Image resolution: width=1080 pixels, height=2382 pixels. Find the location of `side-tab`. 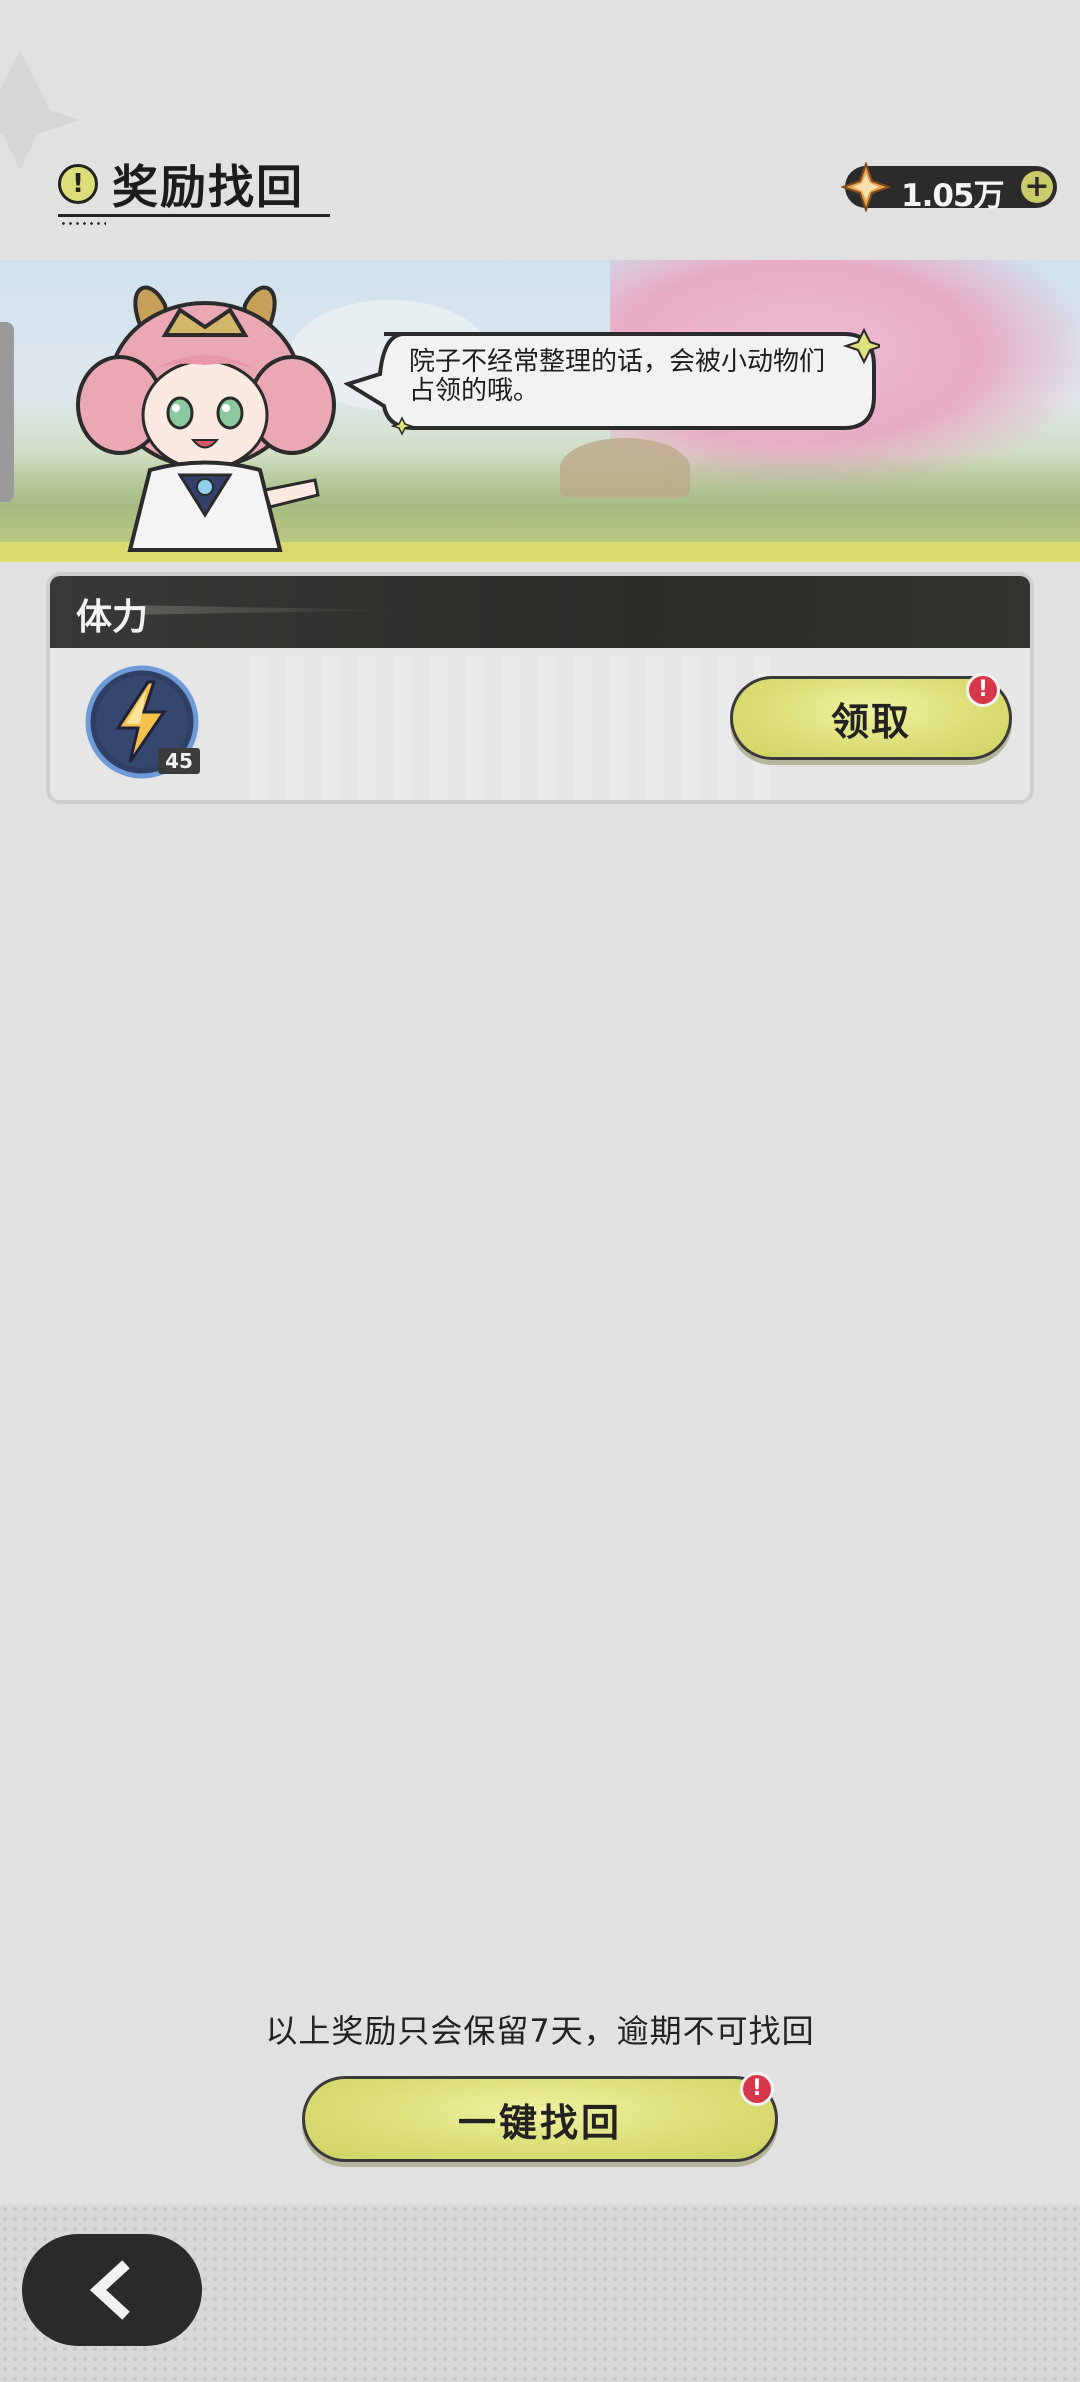

side-tab is located at coordinates (7, 412).